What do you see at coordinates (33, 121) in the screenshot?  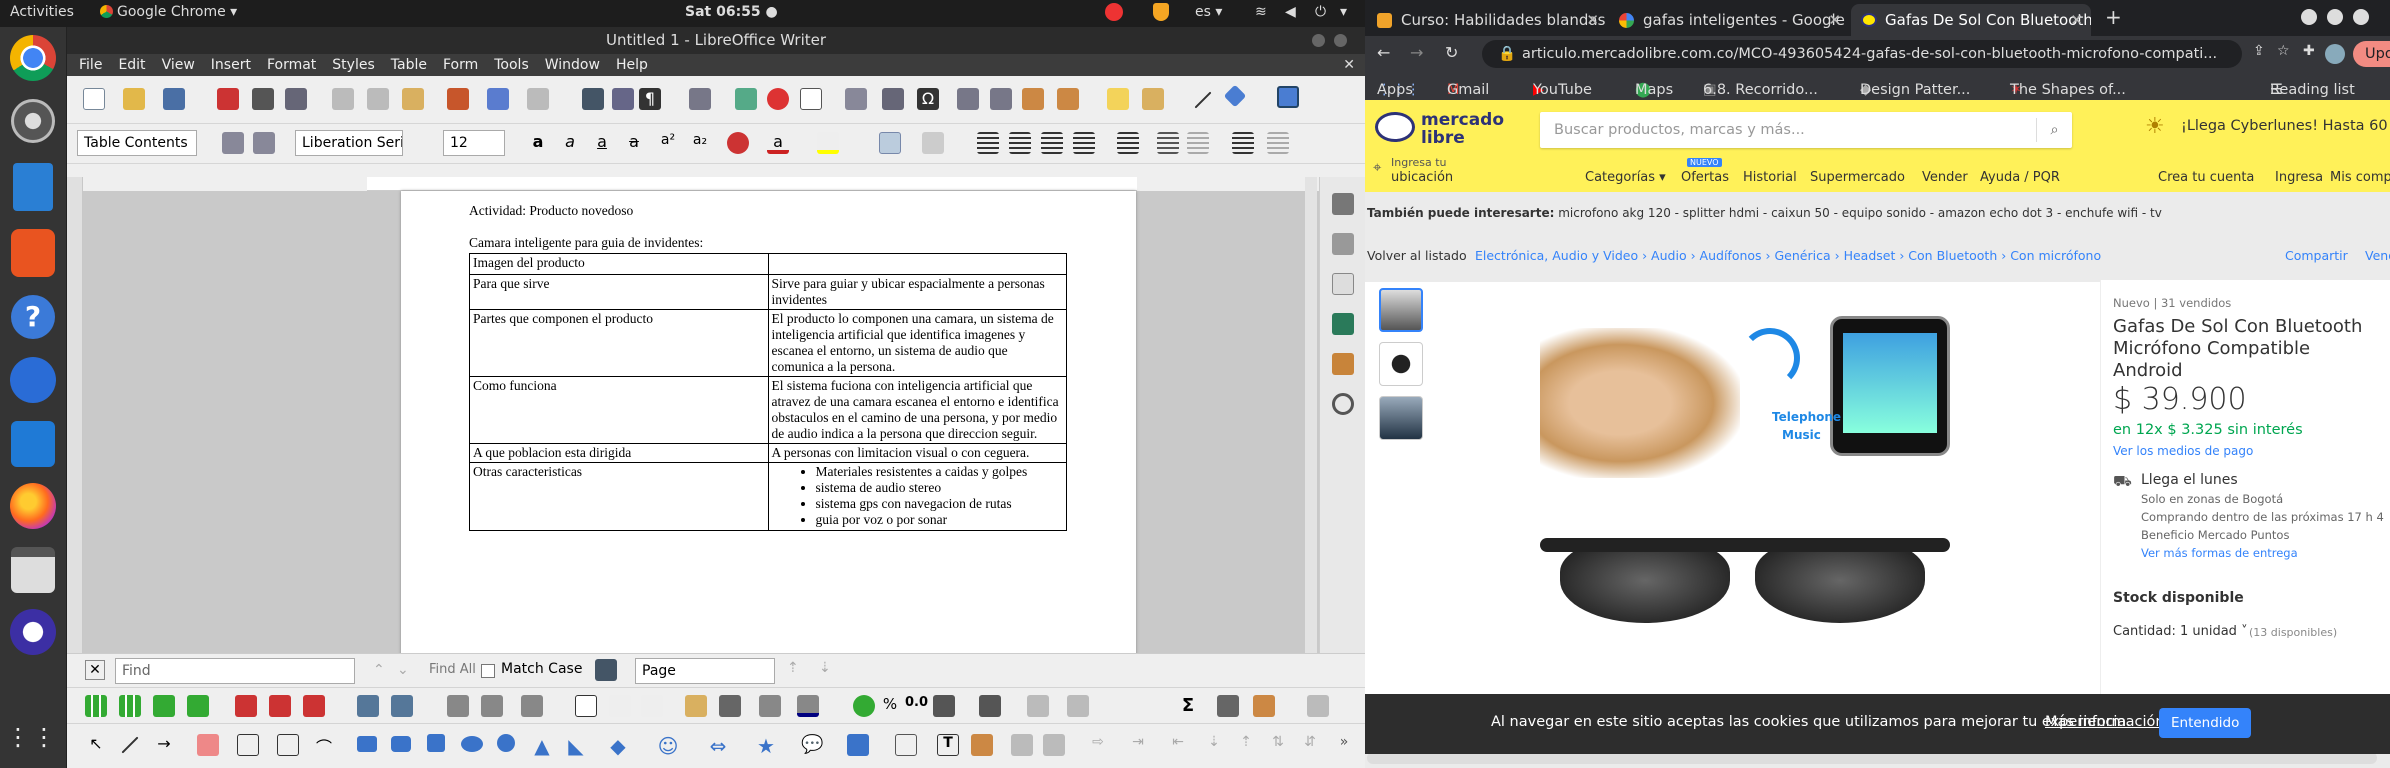 I see `rhythmbox-icon` at bounding box center [33, 121].